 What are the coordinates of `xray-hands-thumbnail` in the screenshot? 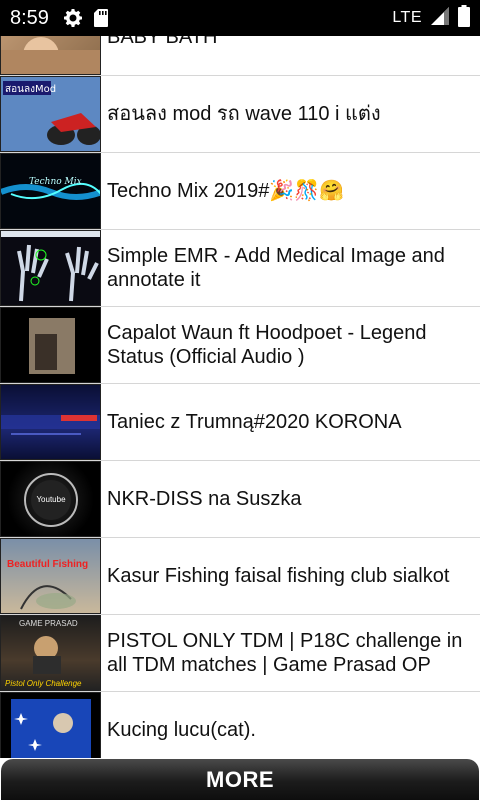 It's located at (50, 268).